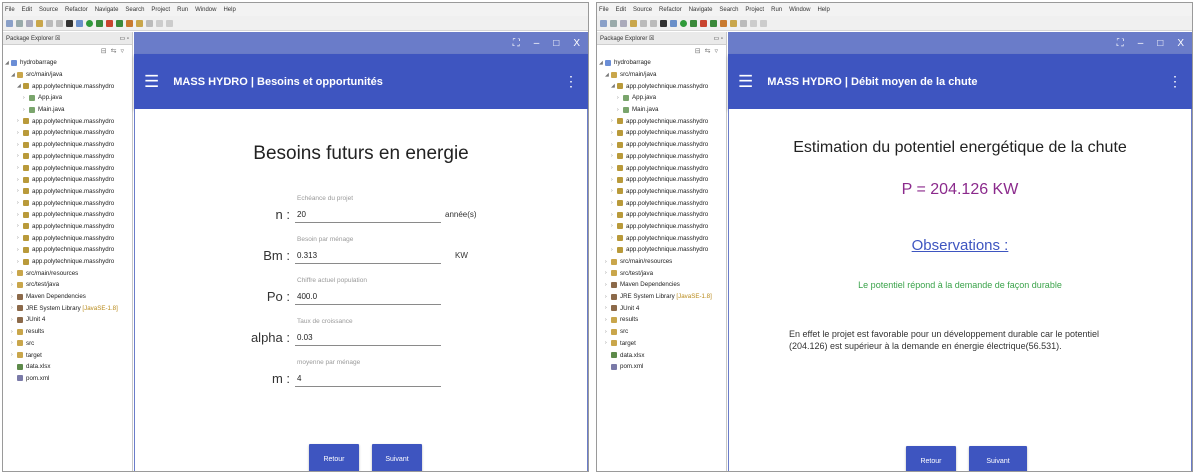 Image resolution: width=1195 pixels, height=476 pixels. What do you see at coordinates (661, 75) in the screenshot?
I see `tree-item-src-main: ◢ src/main/java` at bounding box center [661, 75].